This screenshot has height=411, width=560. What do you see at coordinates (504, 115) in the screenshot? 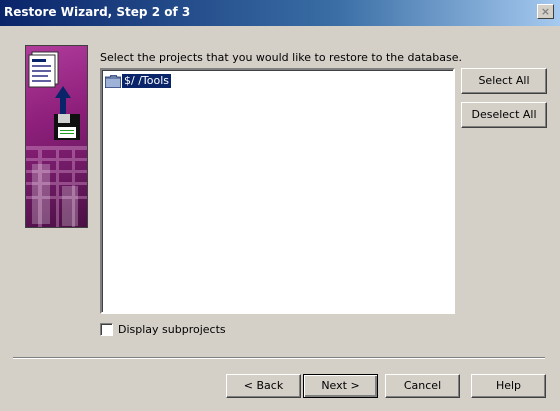
I see `deselect-all-button: Deselect All` at bounding box center [504, 115].